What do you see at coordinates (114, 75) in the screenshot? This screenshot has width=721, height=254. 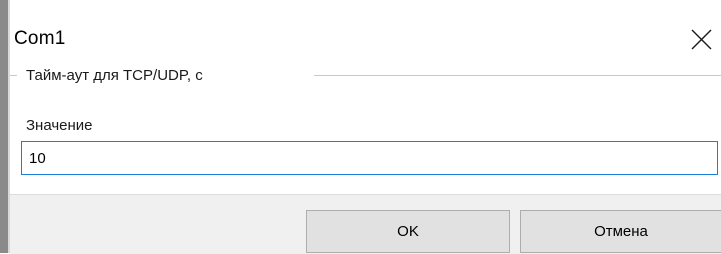 I see `groupbox-title: Тайм-аут для TCP/UDP, с` at bounding box center [114, 75].